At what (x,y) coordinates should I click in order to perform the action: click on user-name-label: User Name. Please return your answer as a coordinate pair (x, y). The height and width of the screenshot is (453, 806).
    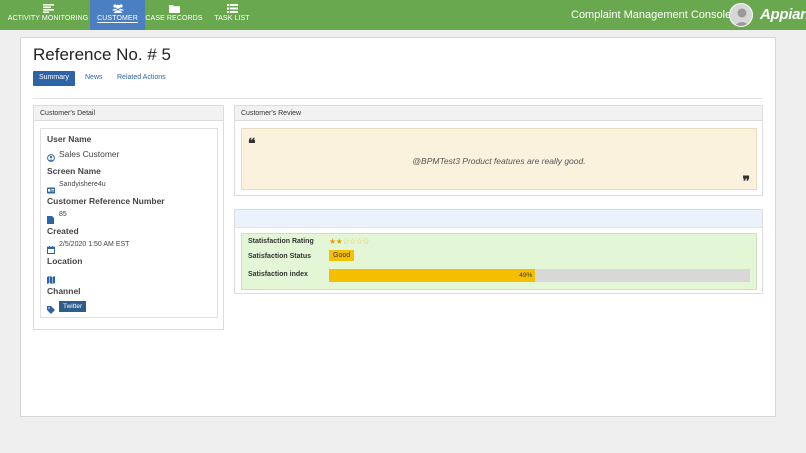
    Looking at the image, I should click on (69, 139).